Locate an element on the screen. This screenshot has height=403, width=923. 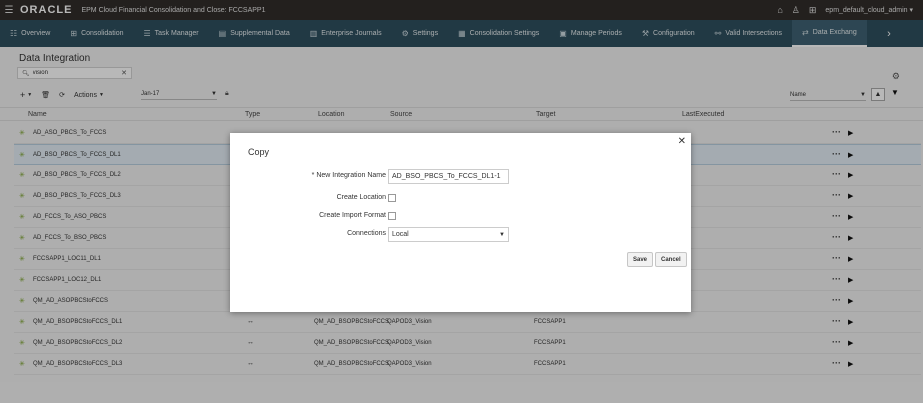
create-location-row: Create Location is located at coordinates (460, 198).